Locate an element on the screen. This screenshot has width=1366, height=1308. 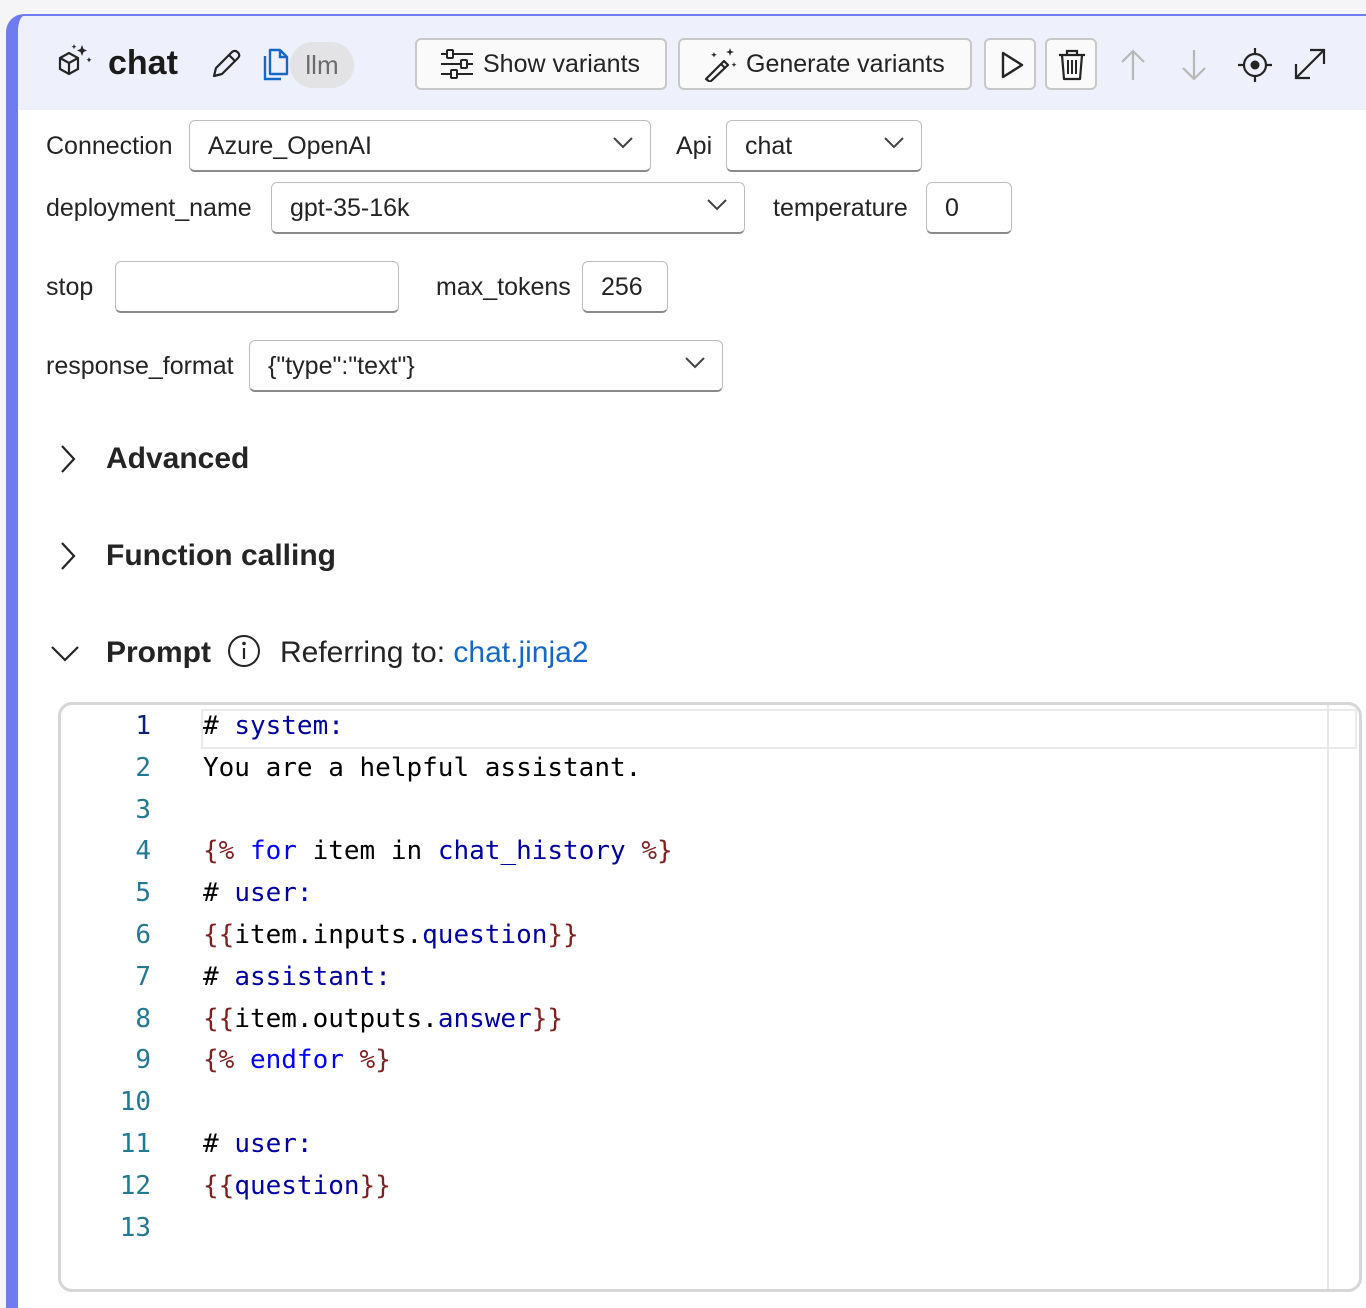
deployment-name-value: gpt-35-16k is located at coordinates (350, 208).